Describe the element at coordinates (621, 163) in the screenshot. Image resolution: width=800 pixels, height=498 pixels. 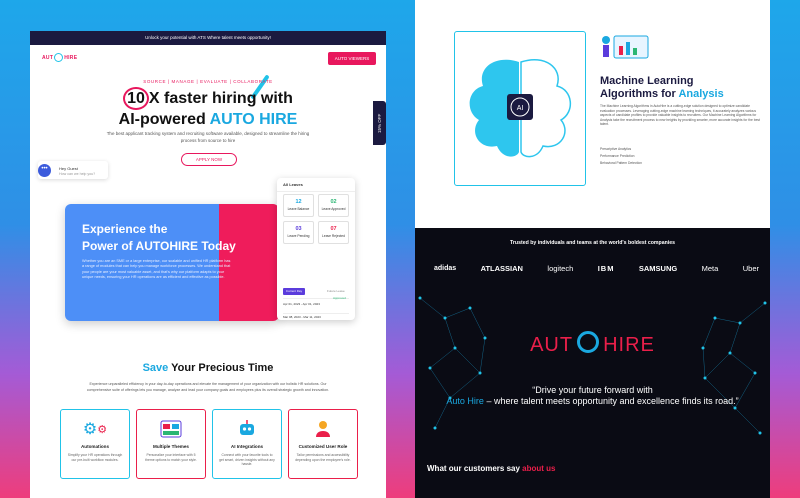
I see `ml-list-item: Behavioral Pattern Detection` at that location.